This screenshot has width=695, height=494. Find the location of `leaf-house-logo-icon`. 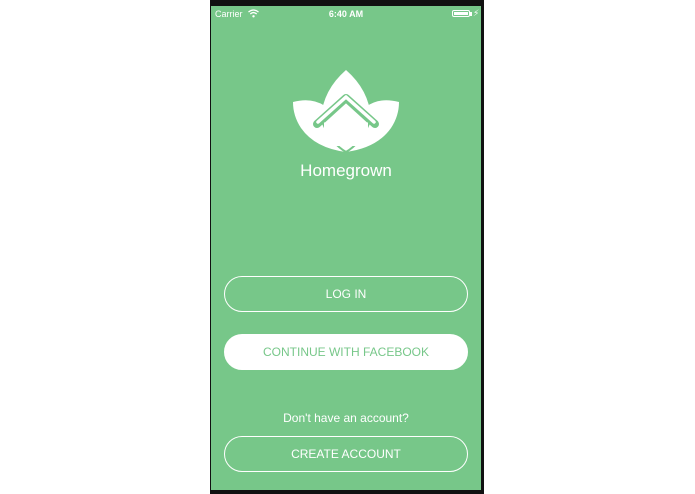

leaf-house-logo-icon is located at coordinates (346, 111).